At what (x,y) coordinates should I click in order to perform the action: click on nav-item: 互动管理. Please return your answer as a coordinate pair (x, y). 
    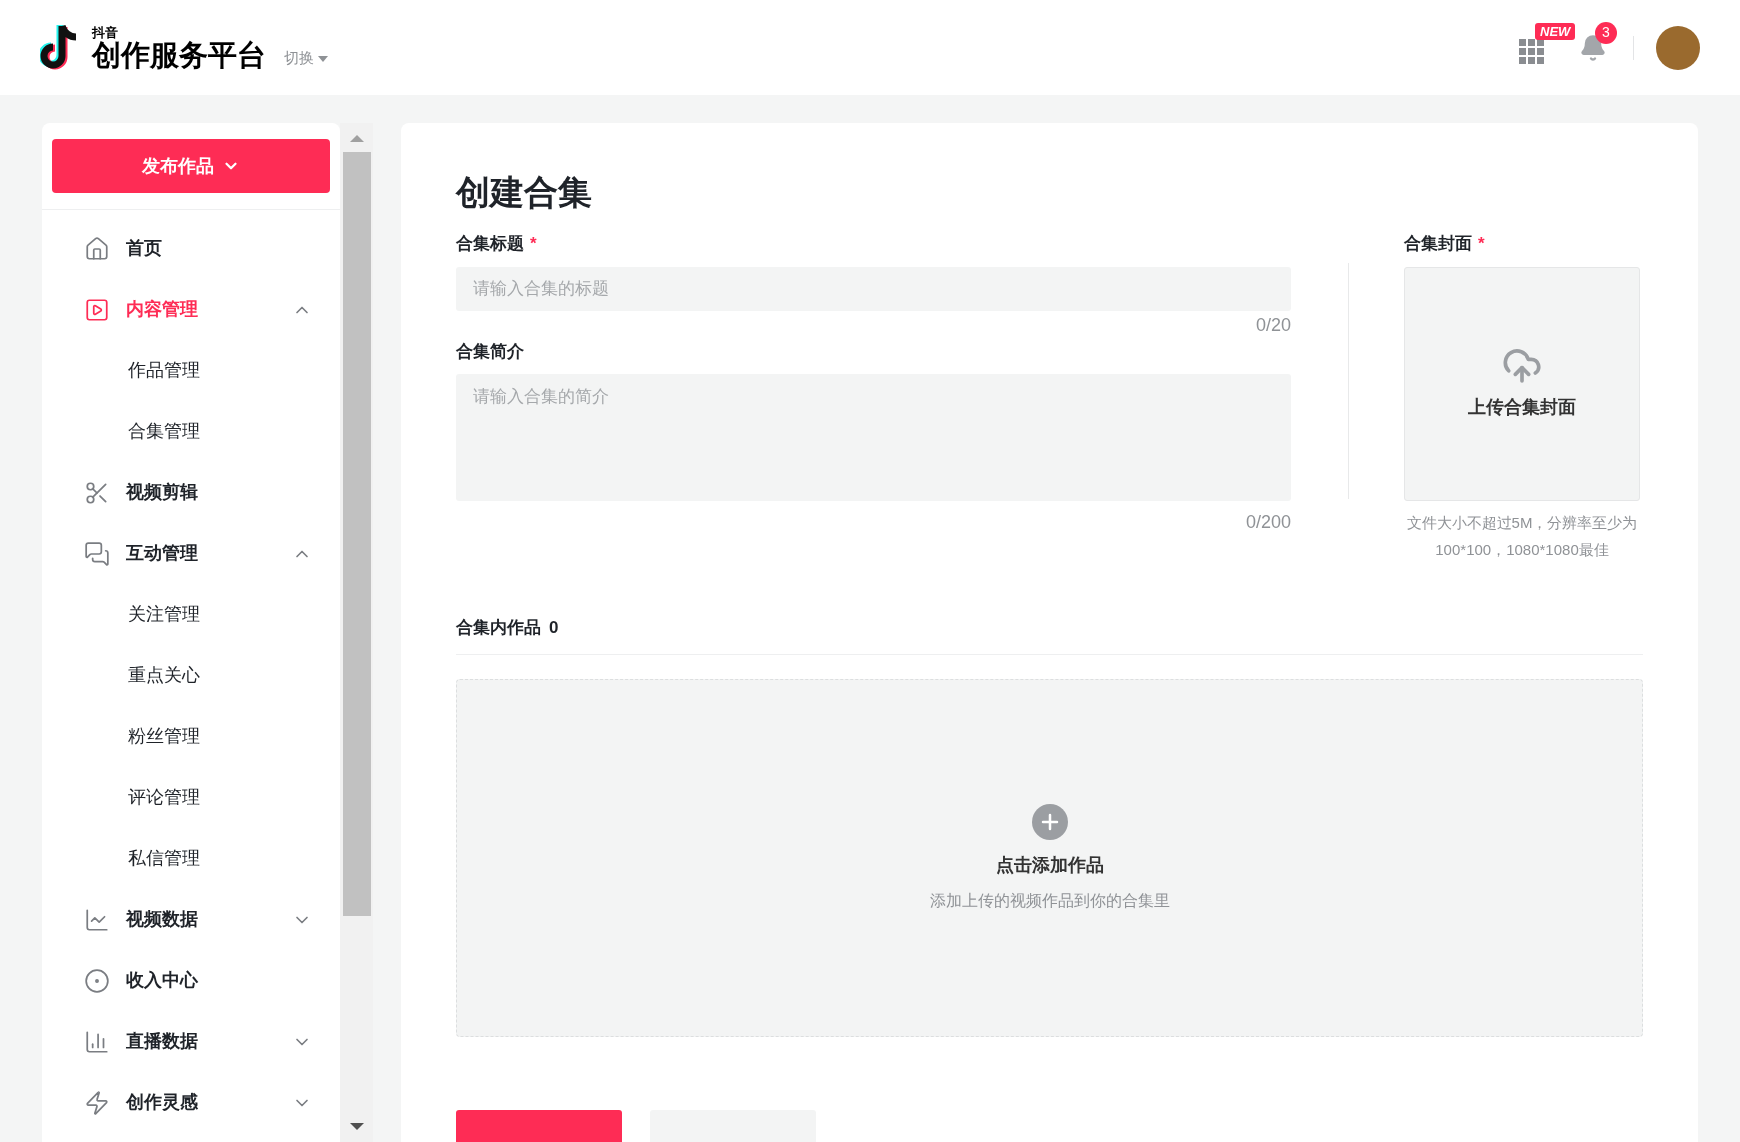
    Looking at the image, I should click on (191, 553).